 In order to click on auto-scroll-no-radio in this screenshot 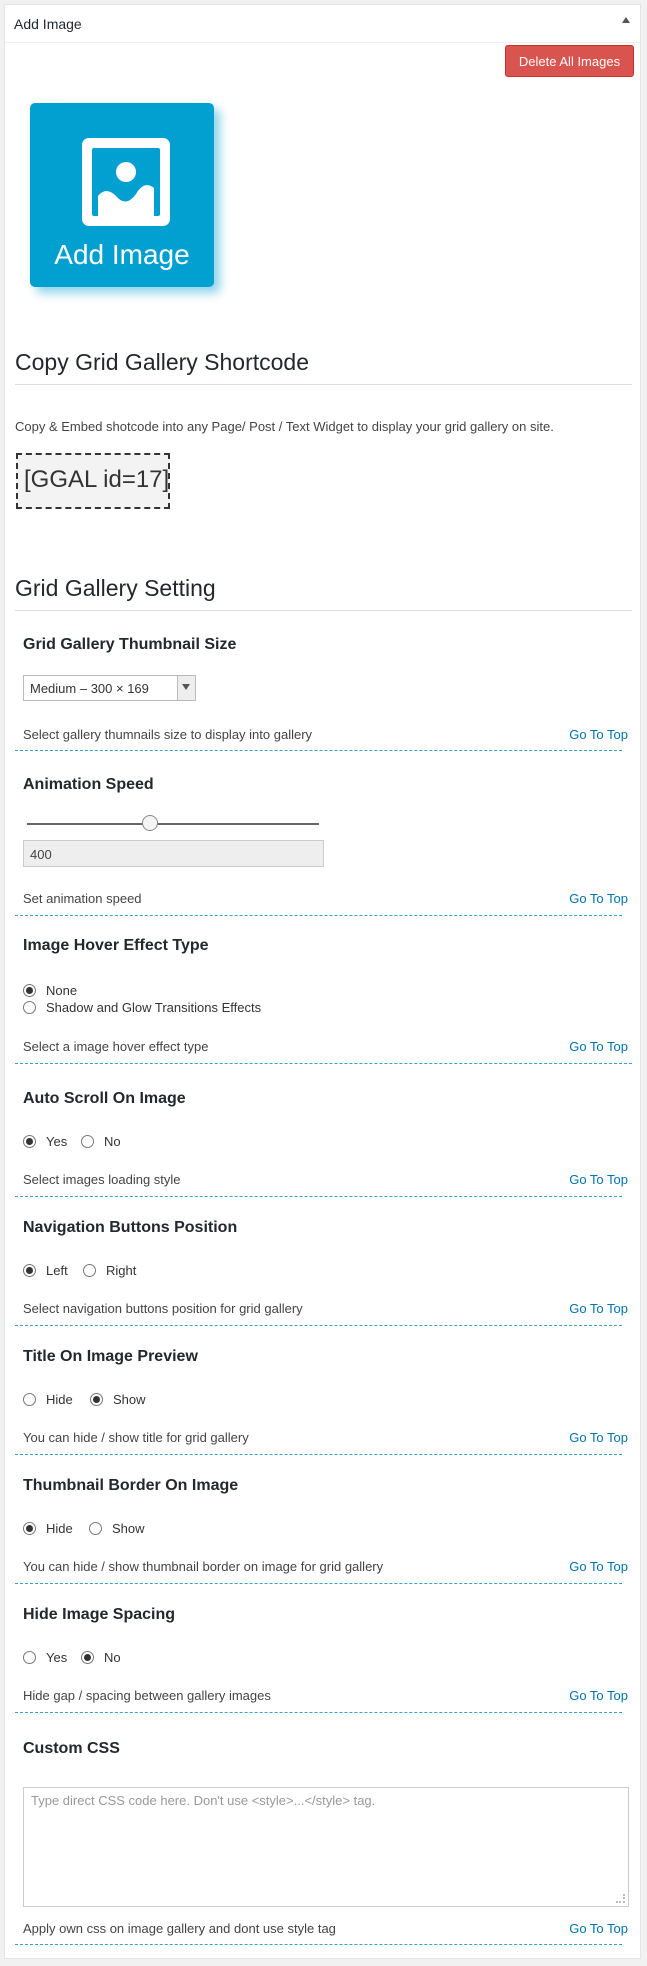, I will do `click(87, 1141)`.